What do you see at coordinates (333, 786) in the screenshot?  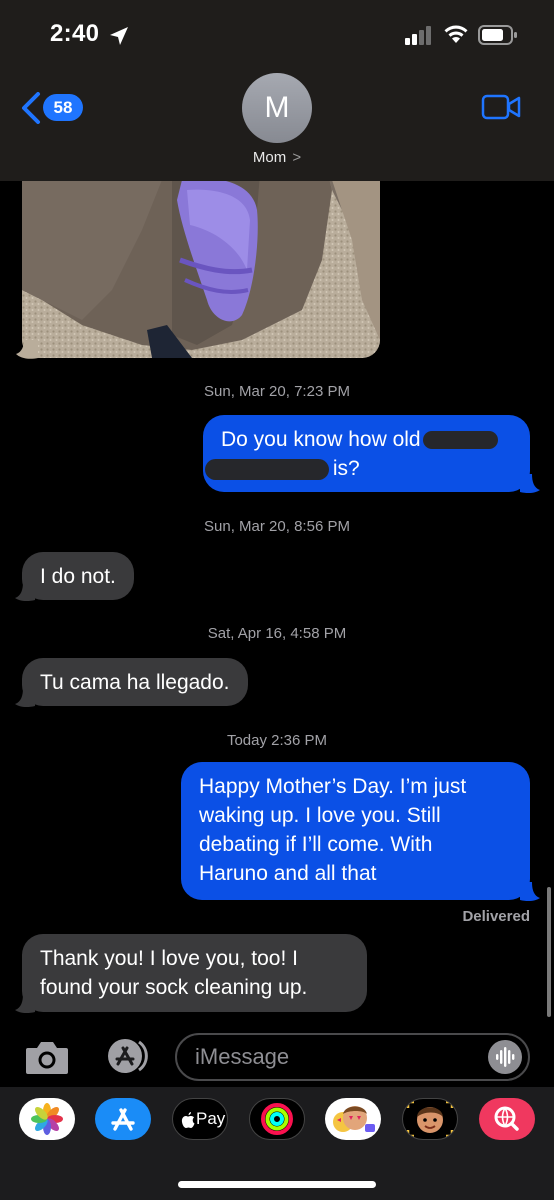 I see `message-line: Happy Mother’s Day. I’m just` at bounding box center [333, 786].